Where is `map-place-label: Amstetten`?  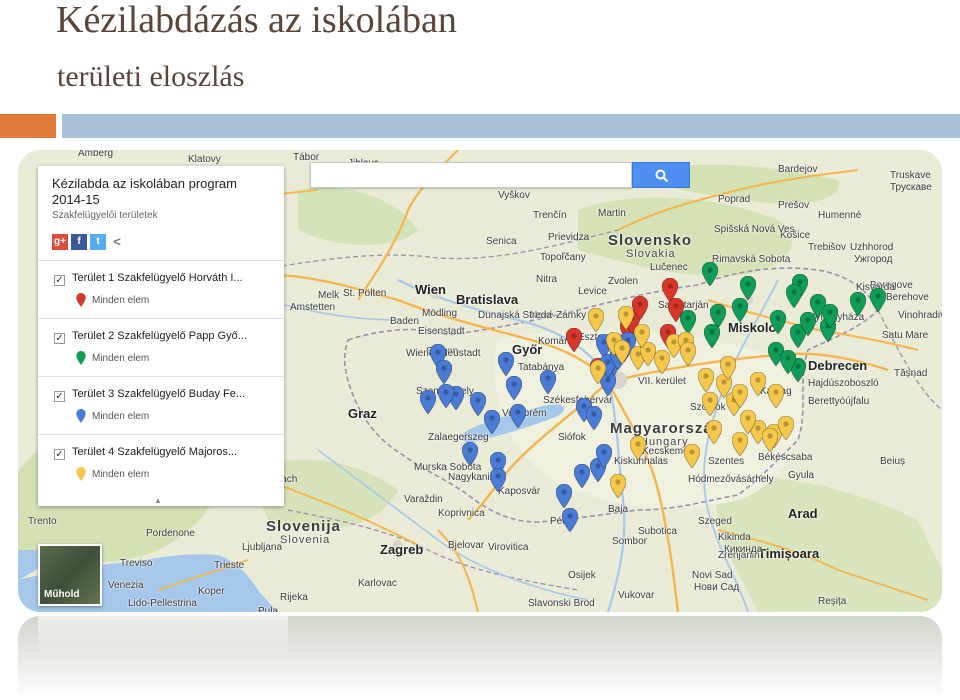
map-place-label: Amstetten is located at coordinates (313, 307).